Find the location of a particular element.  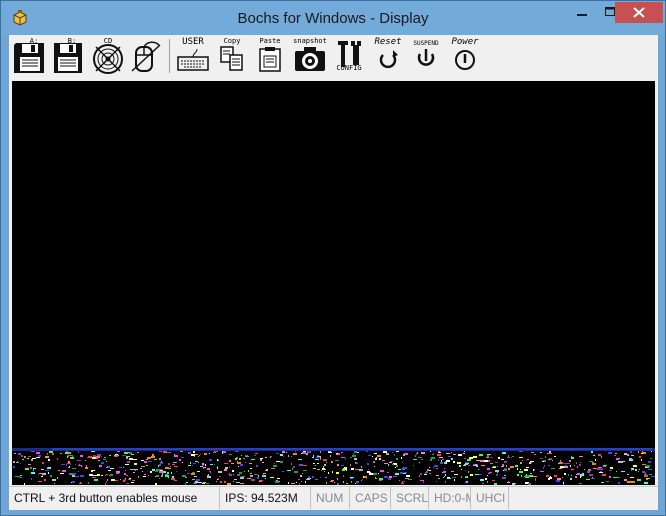

status-scrl: SCRL is located at coordinates (410, 498).